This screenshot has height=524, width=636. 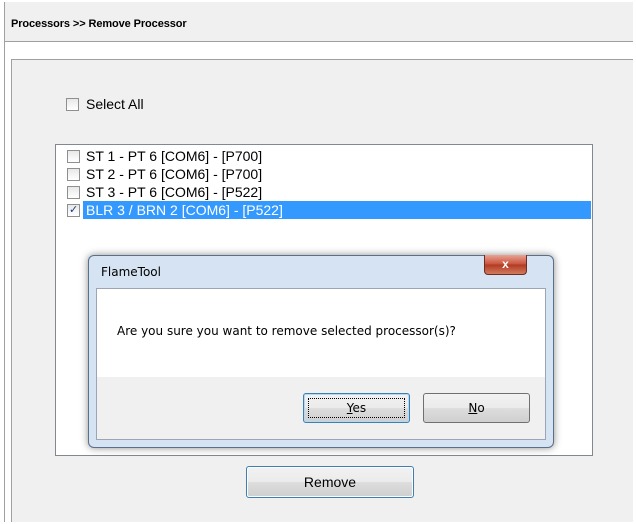 I want to click on dialog-title: FlameTool, so click(x=131, y=272).